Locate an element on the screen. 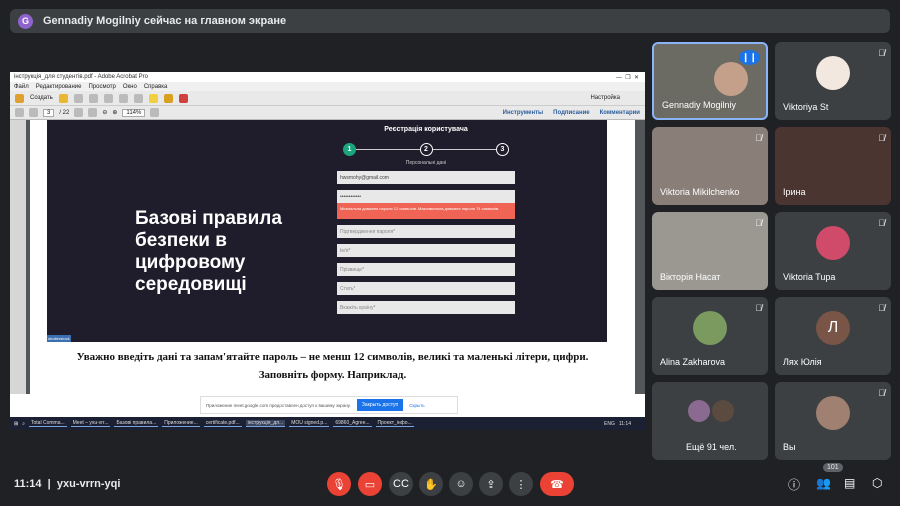 The width and height of the screenshot is (900, 506). participant-tile: Л 🎙̸ Лях Юлія is located at coordinates (833, 336).